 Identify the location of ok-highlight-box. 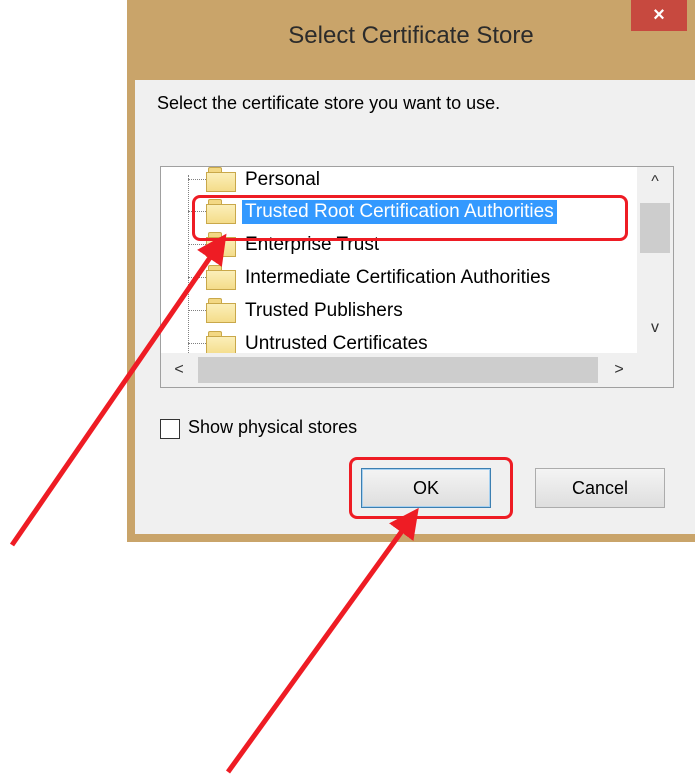
(431, 488).